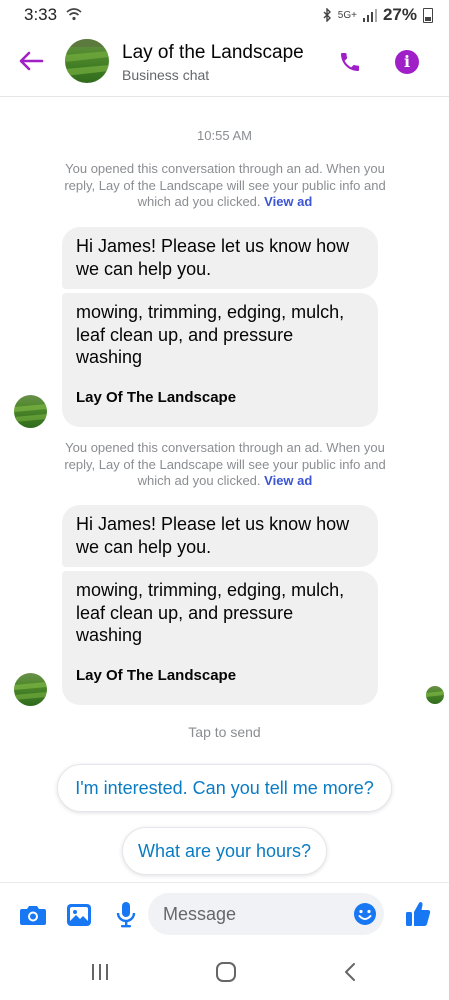 This screenshot has width=449, height=1000. I want to click on status-bar: 3:33 5G+ 27%, so click(224, 15).